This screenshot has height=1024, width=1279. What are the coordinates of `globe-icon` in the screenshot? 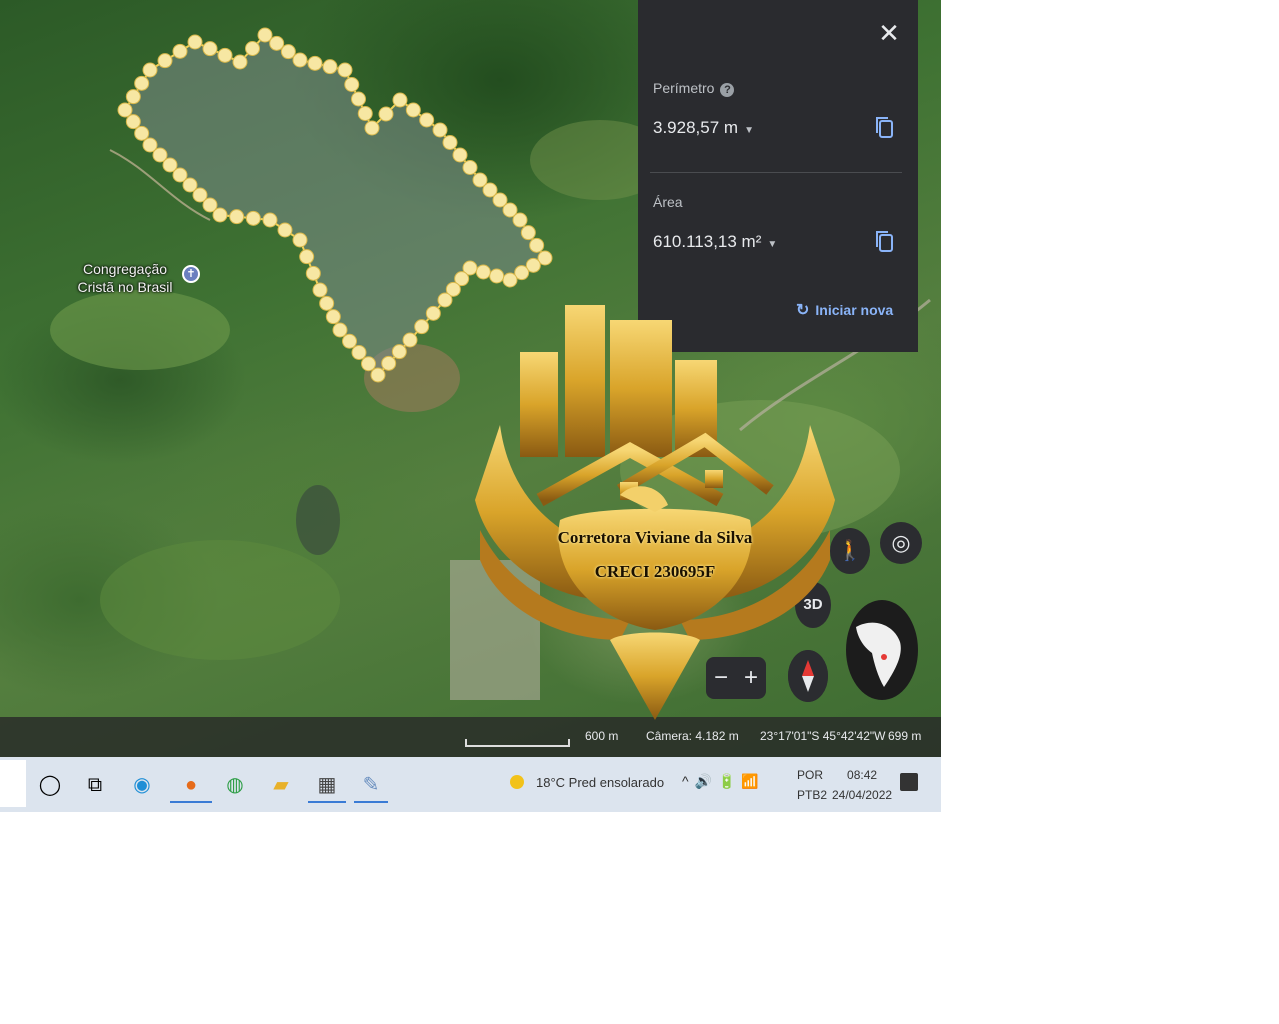 It's located at (882, 650).